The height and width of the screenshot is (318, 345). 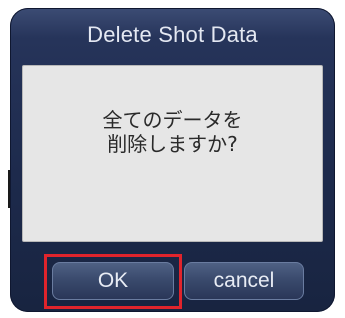 What do you see at coordinates (172, 34) in the screenshot?
I see `dialog-title: Delete Shot Data` at bounding box center [172, 34].